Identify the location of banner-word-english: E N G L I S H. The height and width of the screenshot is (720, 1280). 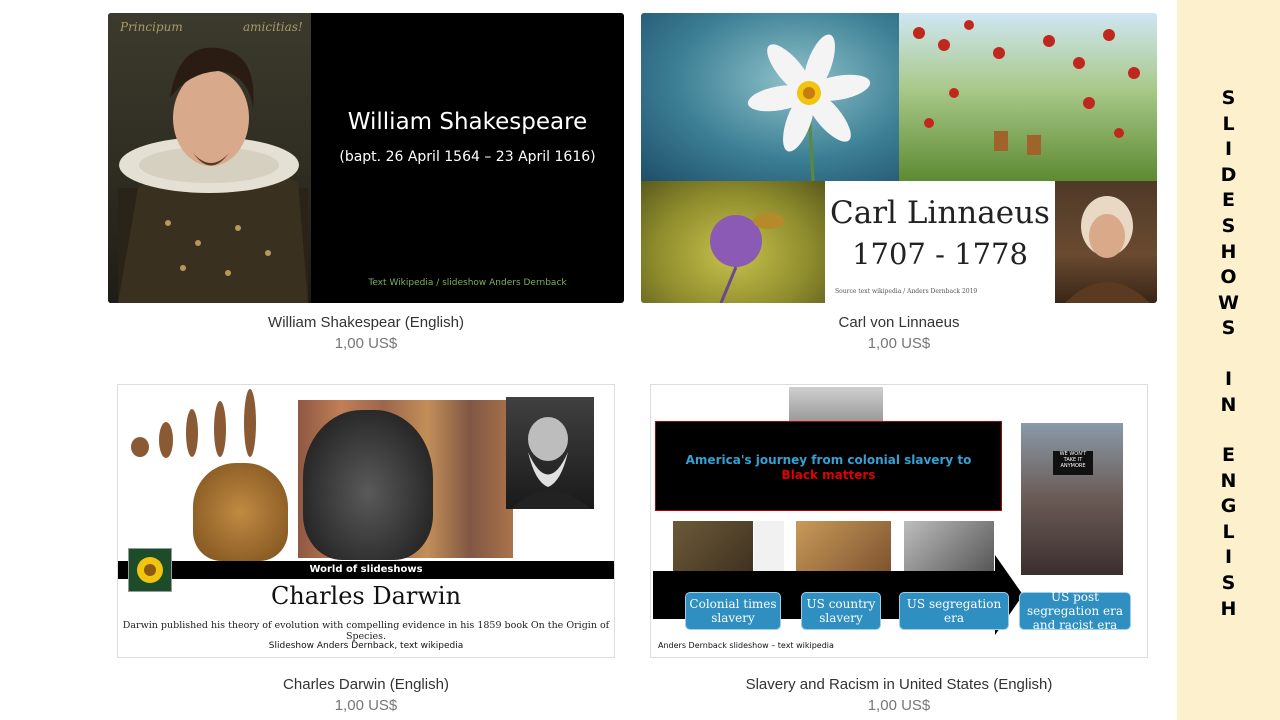
(1228, 532).